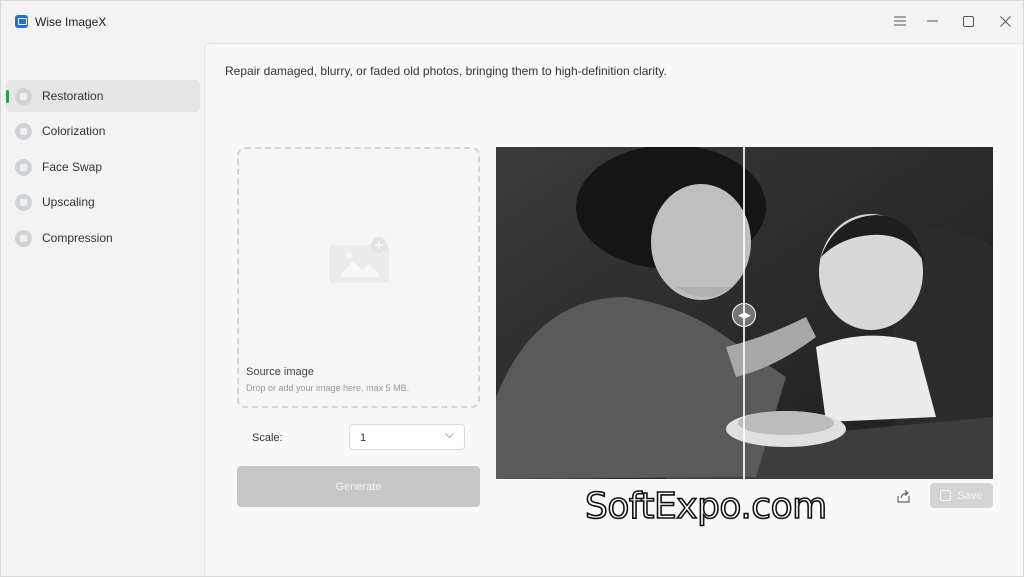 The height and width of the screenshot is (577, 1024). I want to click on minimize-icon, so click(932, 21).